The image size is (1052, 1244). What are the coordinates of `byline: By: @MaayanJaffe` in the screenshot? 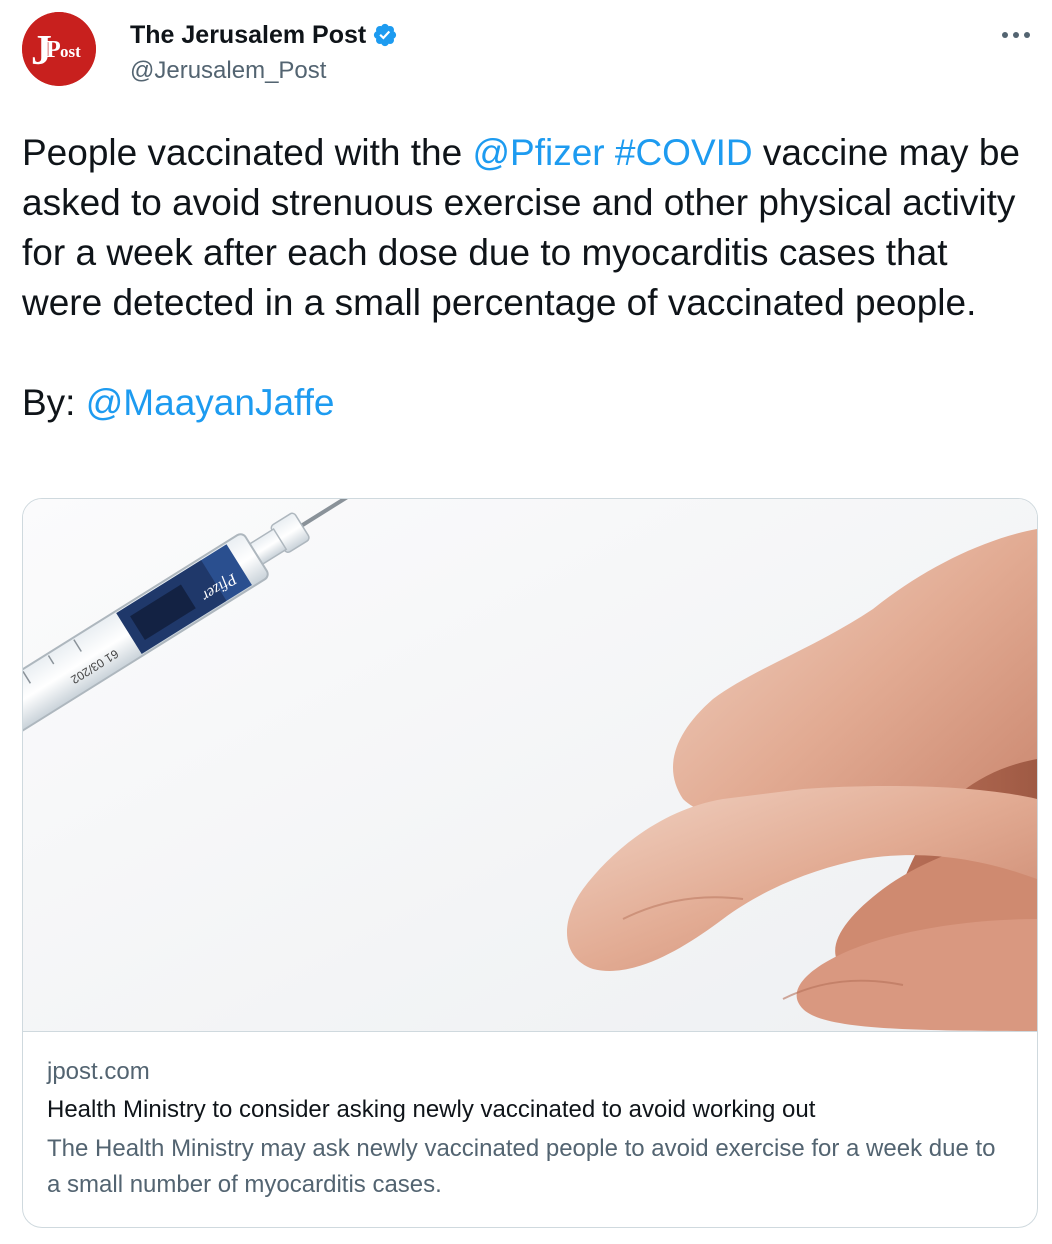 It's located at (522, 403).